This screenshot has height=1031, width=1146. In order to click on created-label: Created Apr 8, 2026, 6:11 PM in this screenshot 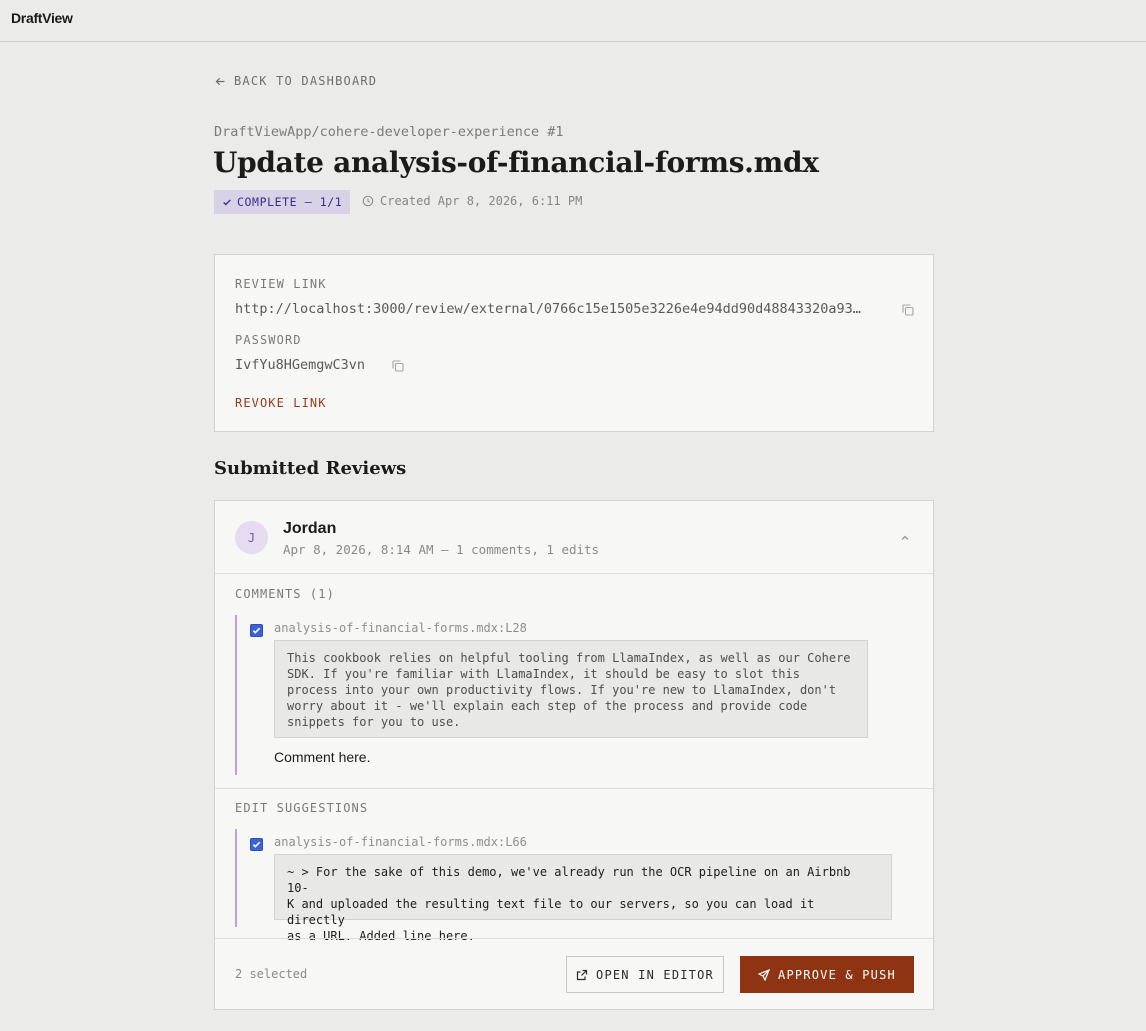, I will do `click(481, 201)`.